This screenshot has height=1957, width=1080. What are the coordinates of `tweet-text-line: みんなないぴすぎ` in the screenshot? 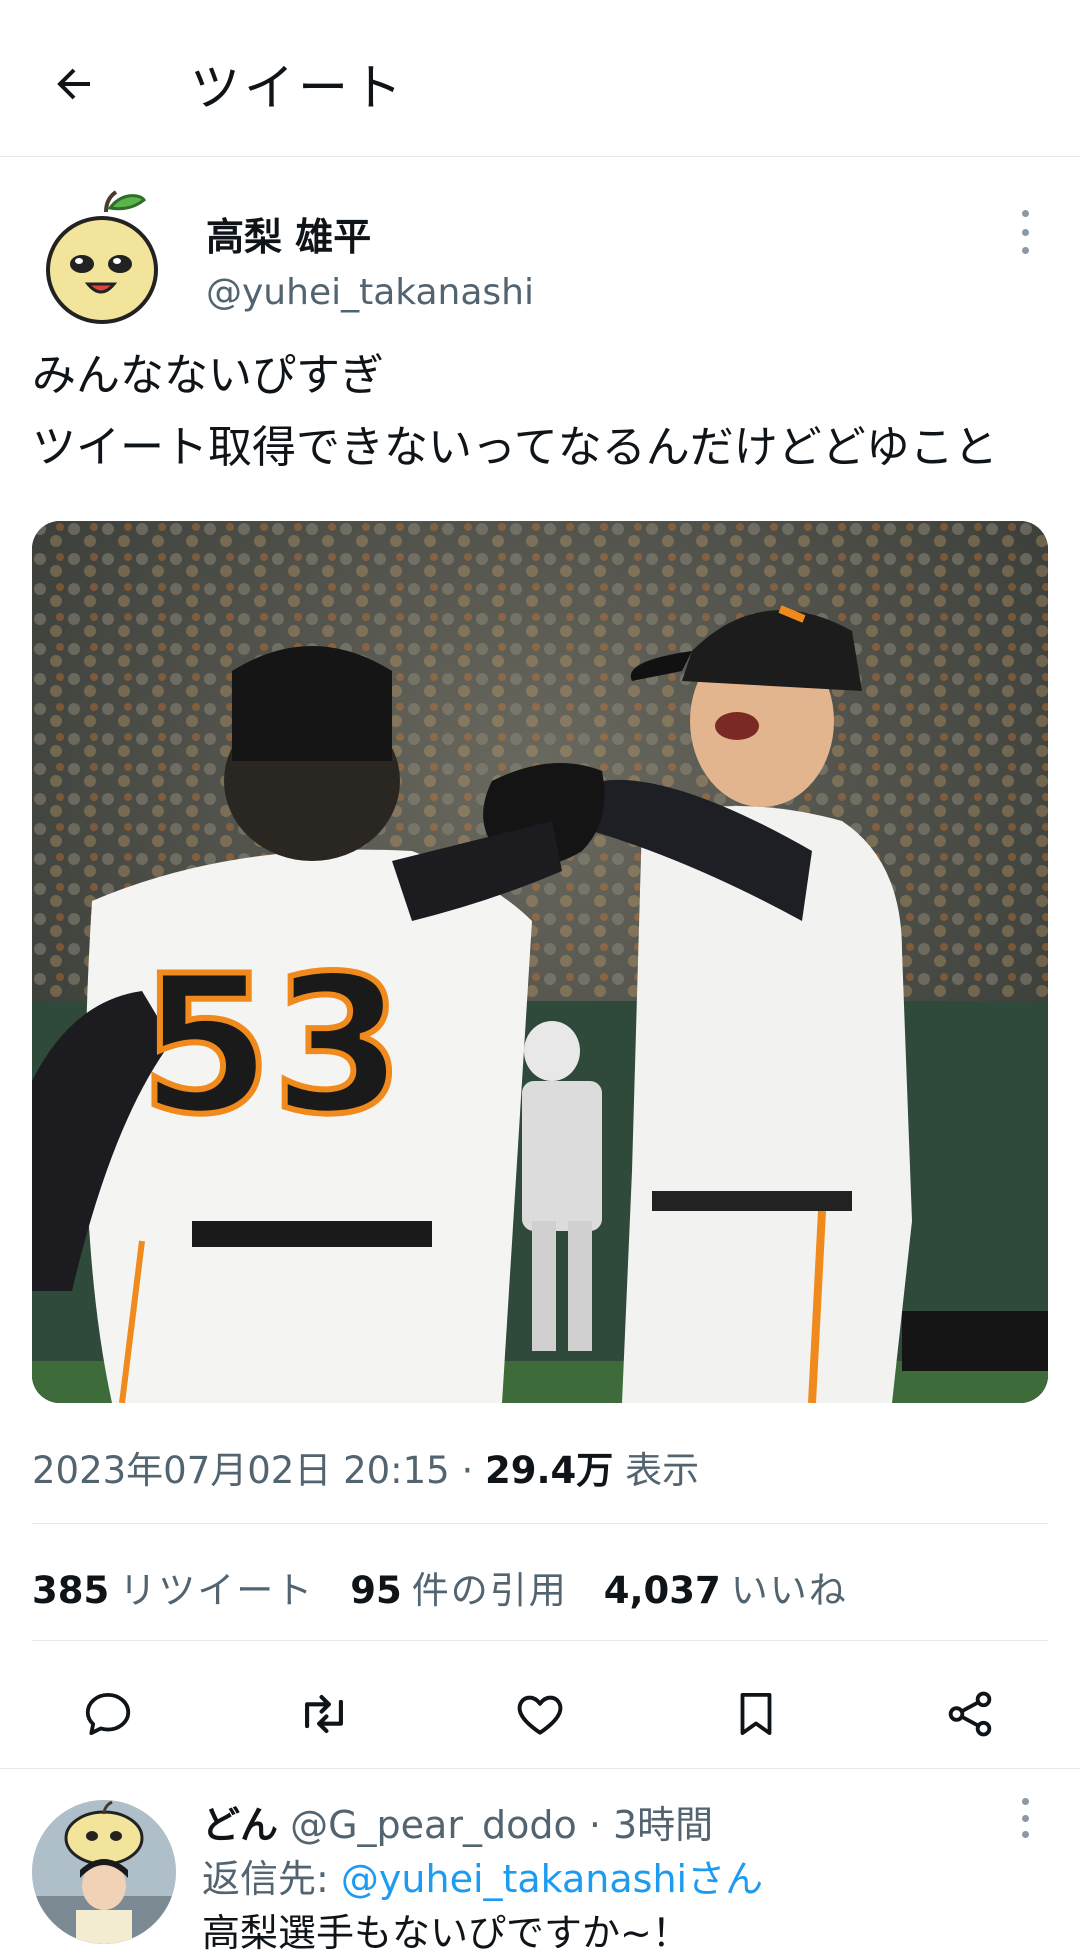 It's located at (208, 375).